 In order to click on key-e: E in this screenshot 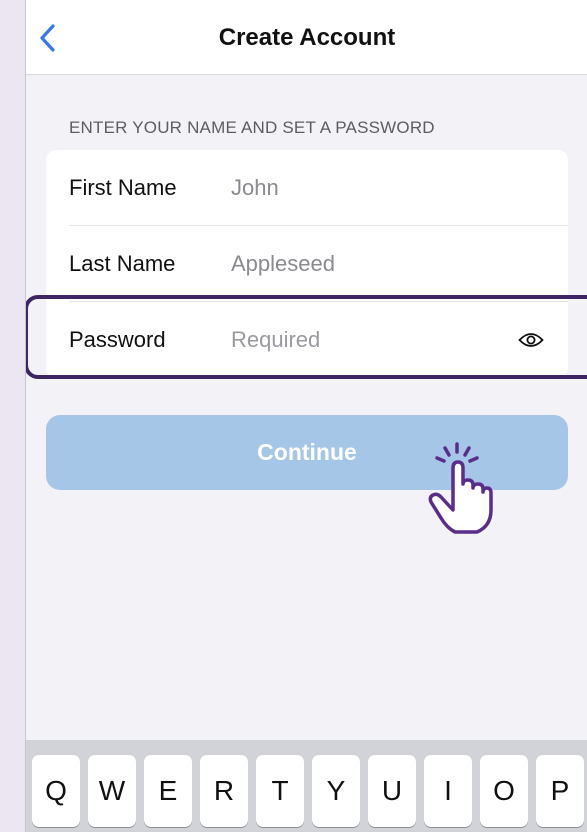, I will do `click(168, 791)`.